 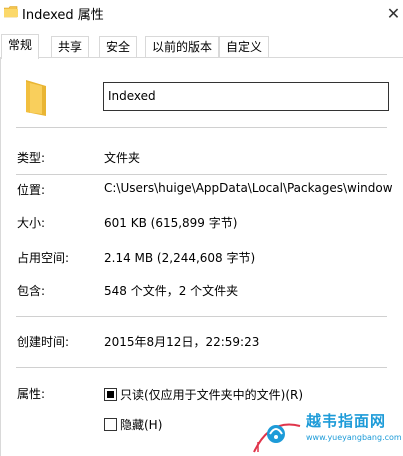 I want to click on hidden-label: 隐藏(H), so click(x=141, y=425).